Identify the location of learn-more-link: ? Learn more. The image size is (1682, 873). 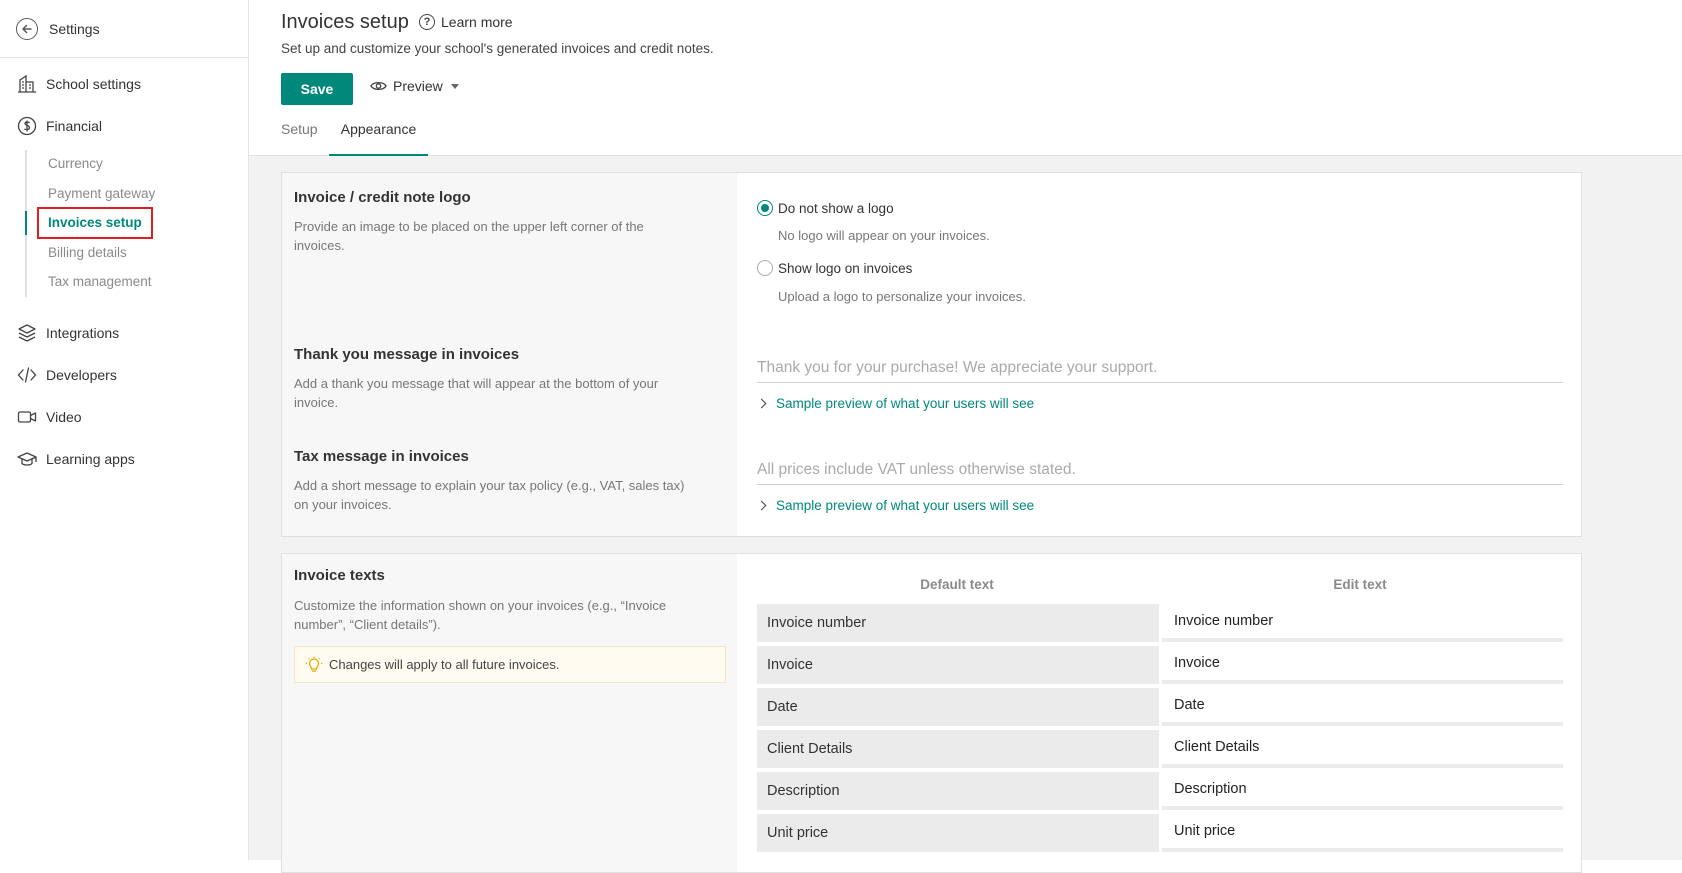
(466, 22).